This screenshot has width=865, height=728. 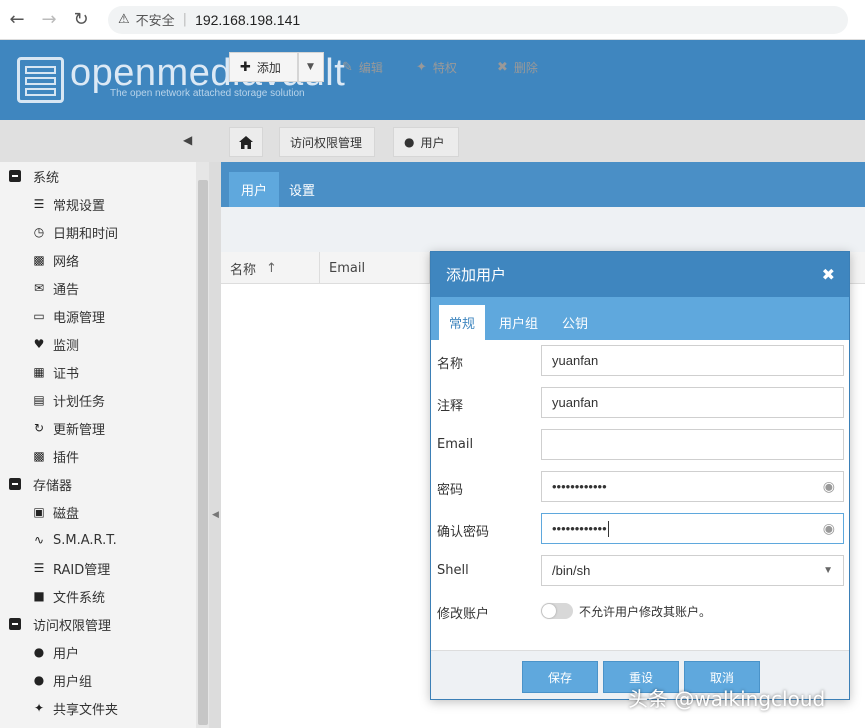 I want to click on sidebar-item-monitoring: ♥ 监测, so click(x=104, y=344).